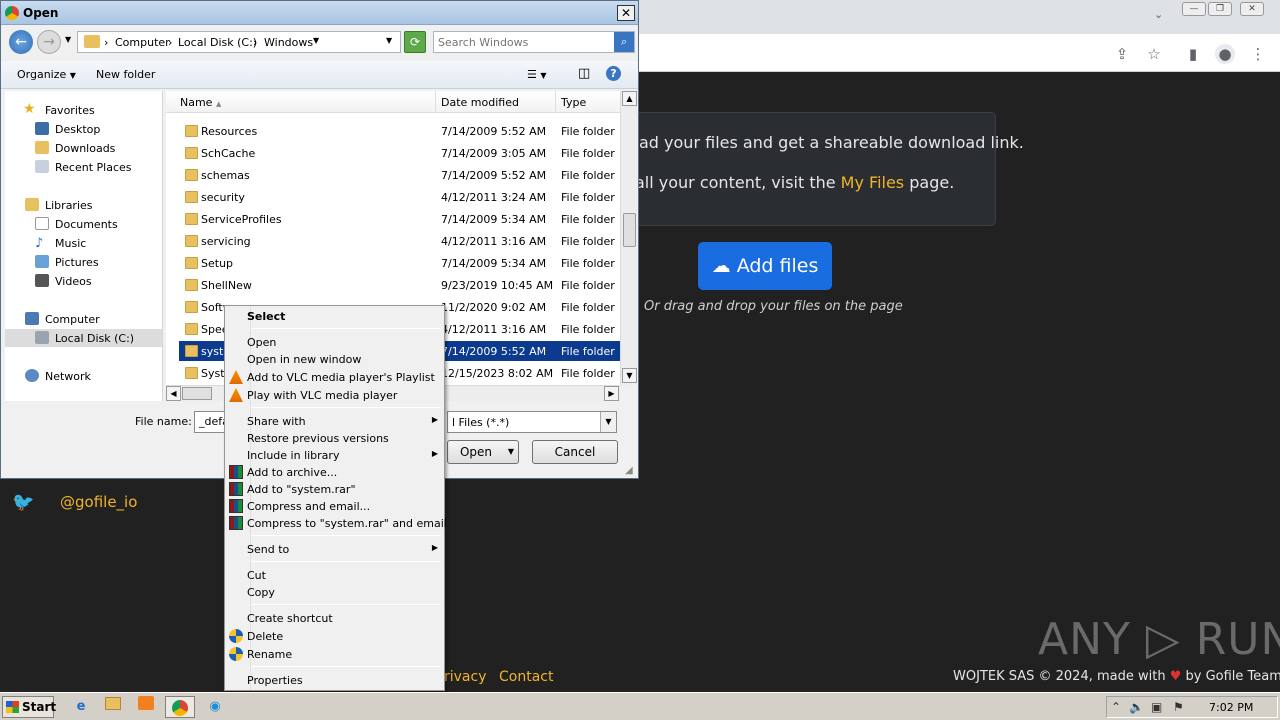 The width and height of the screenshot is (1280, 720). Describe the element at coordinates (532, 422) in the screenshot. I see `file-type-filter: l Files (*.*) ▼` at that location.